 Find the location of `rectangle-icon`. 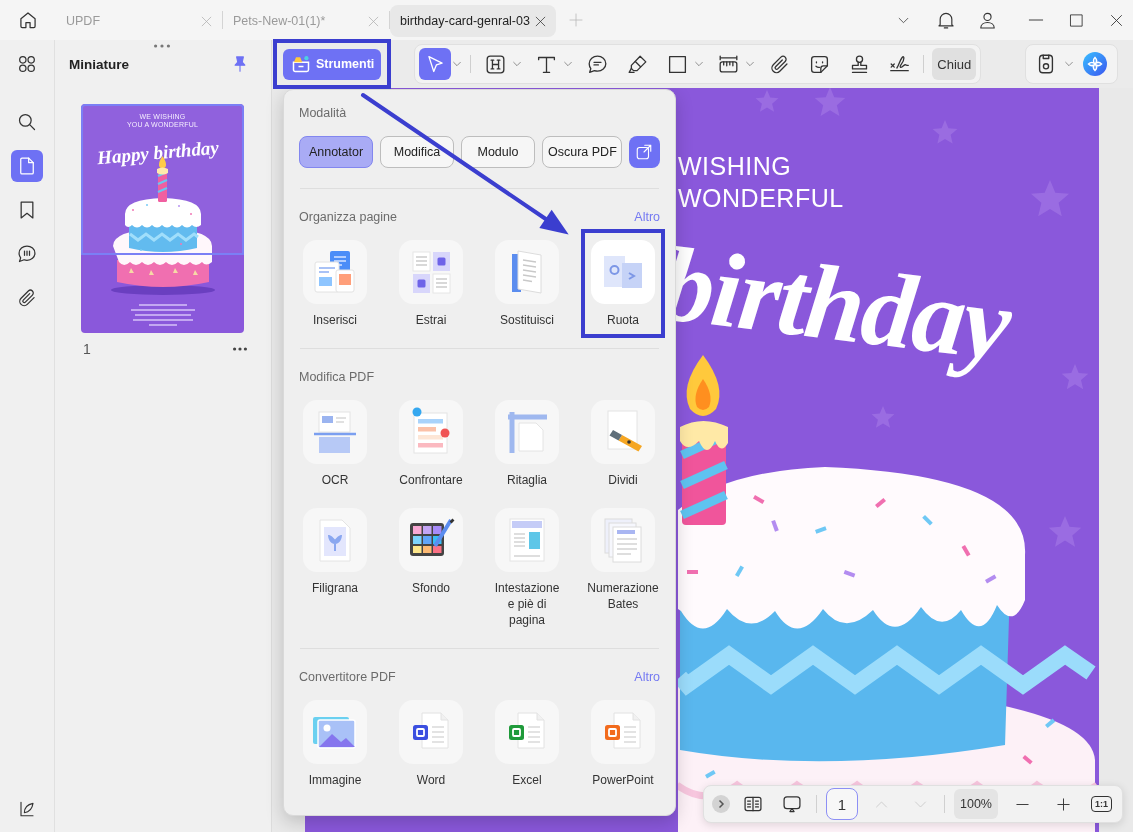

rectangle-icon is located at coordinates (677, 64).